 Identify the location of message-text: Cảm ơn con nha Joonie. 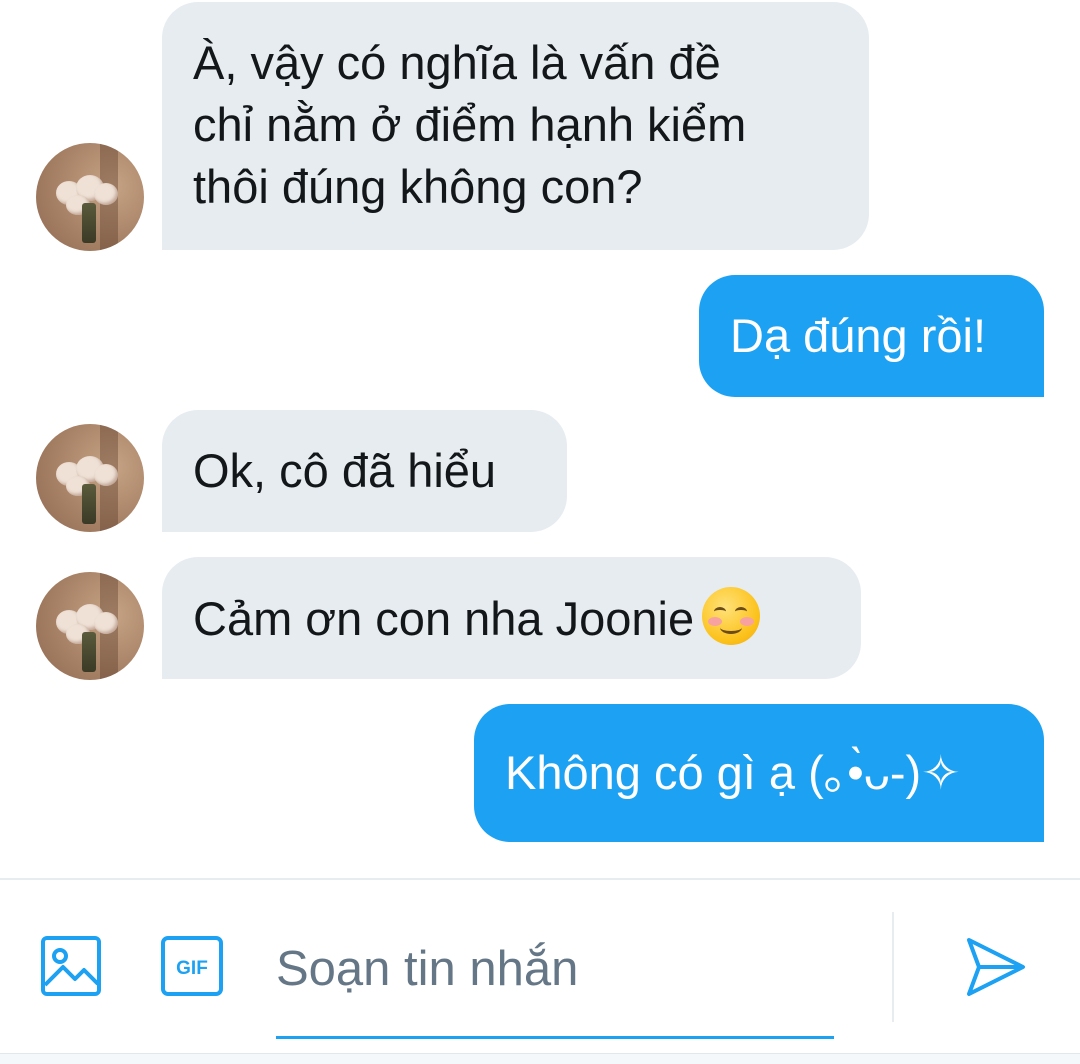
(444, 618).